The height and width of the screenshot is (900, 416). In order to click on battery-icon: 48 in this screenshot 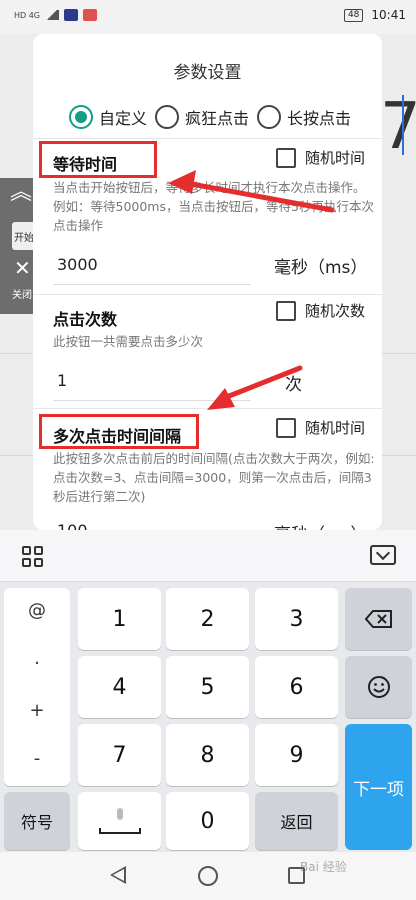, I will do `click(353, 15)`.